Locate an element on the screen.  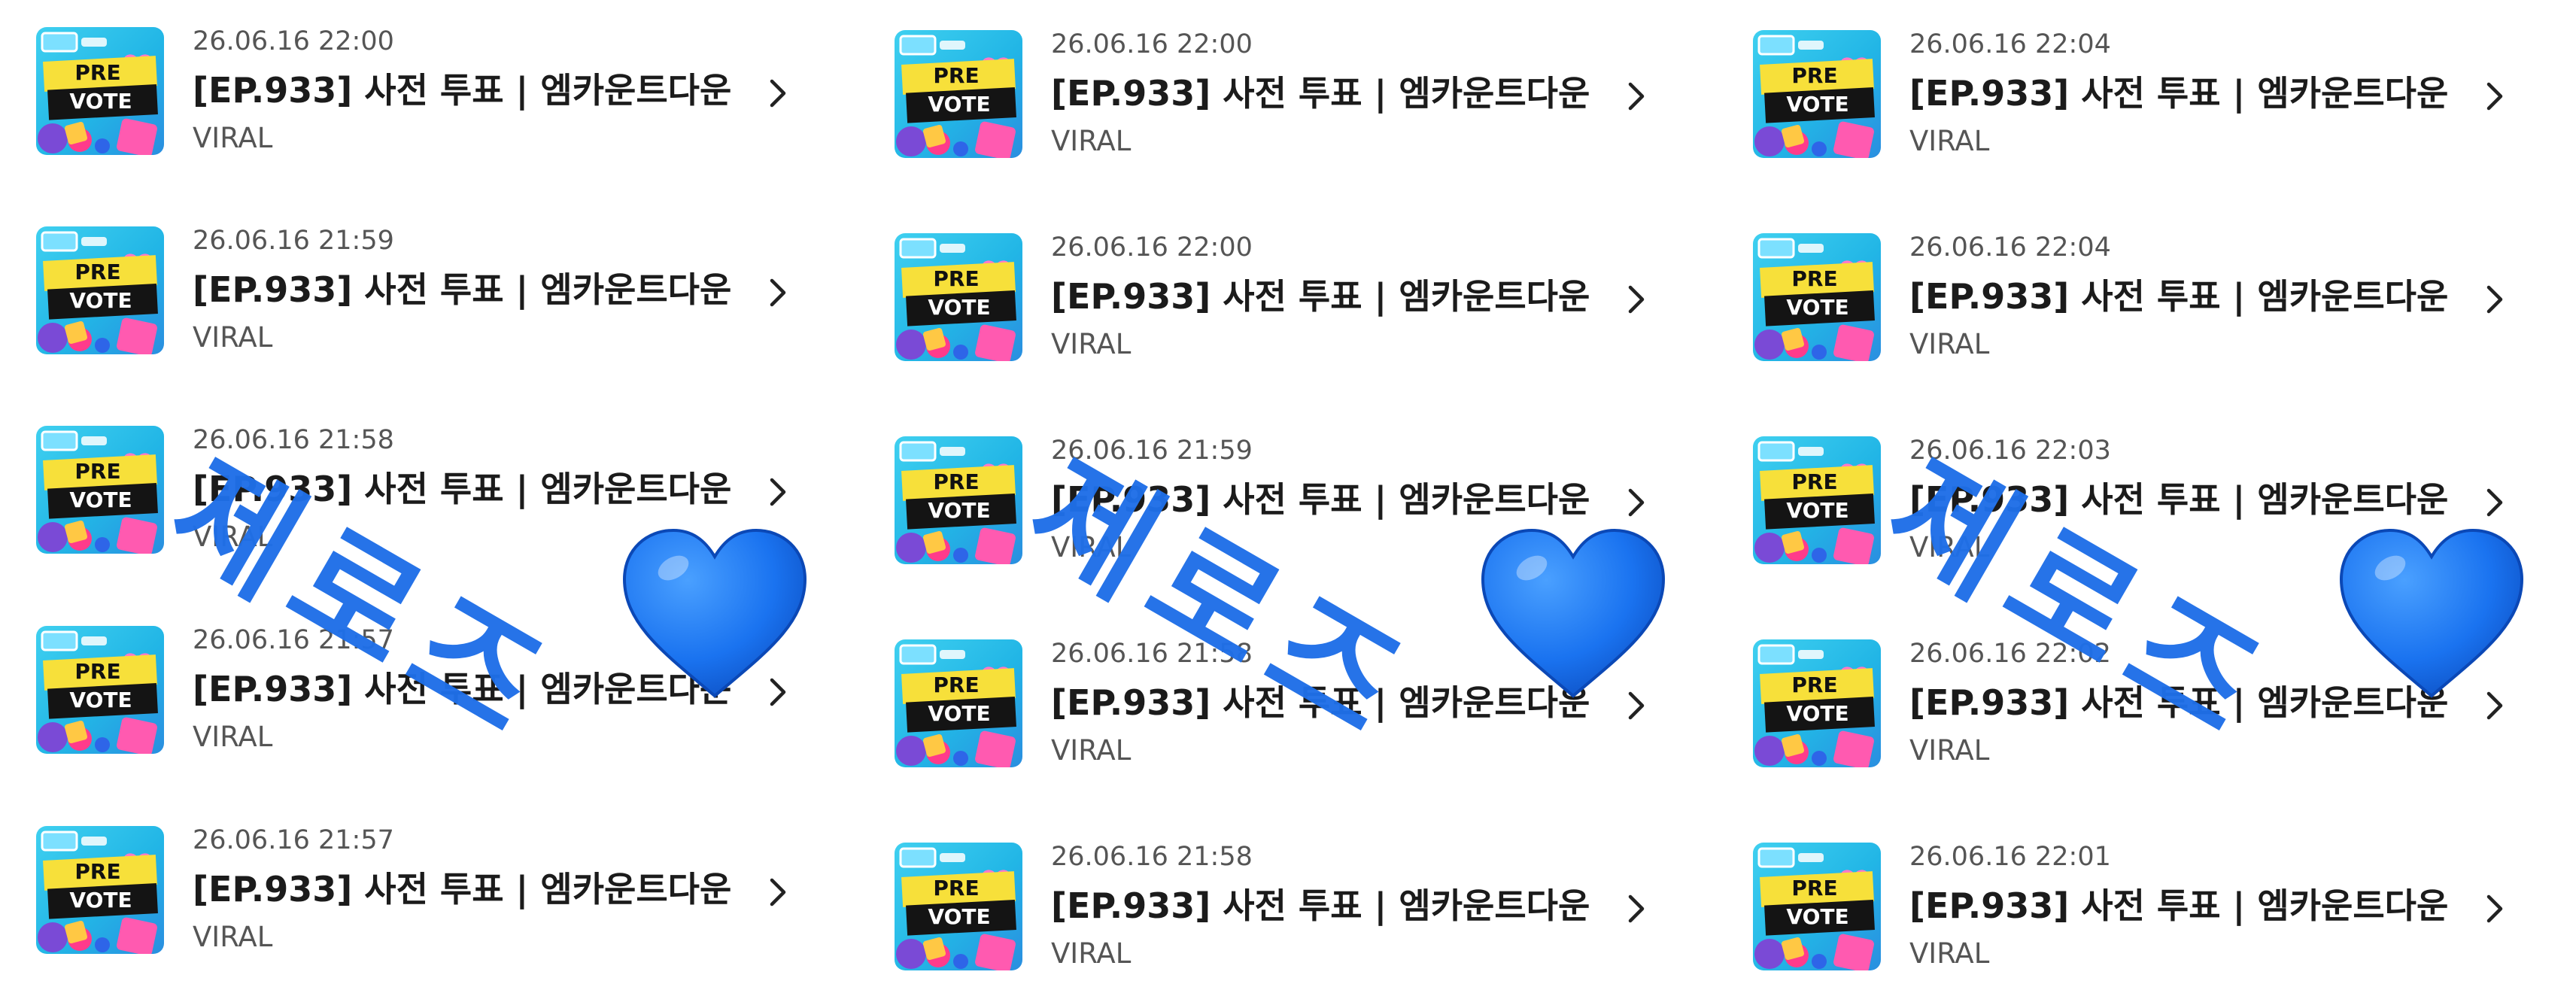
item-timestamp: 26.06.16 22:04 is located at coordinates (2010, 44).